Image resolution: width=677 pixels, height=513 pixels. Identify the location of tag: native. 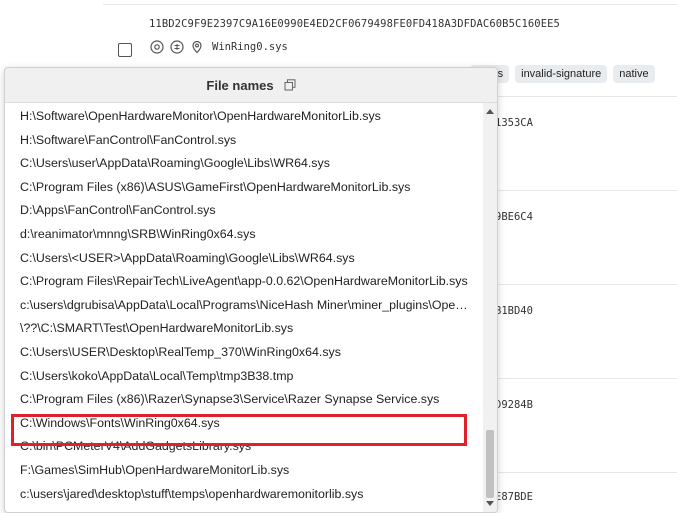
(634, 74).